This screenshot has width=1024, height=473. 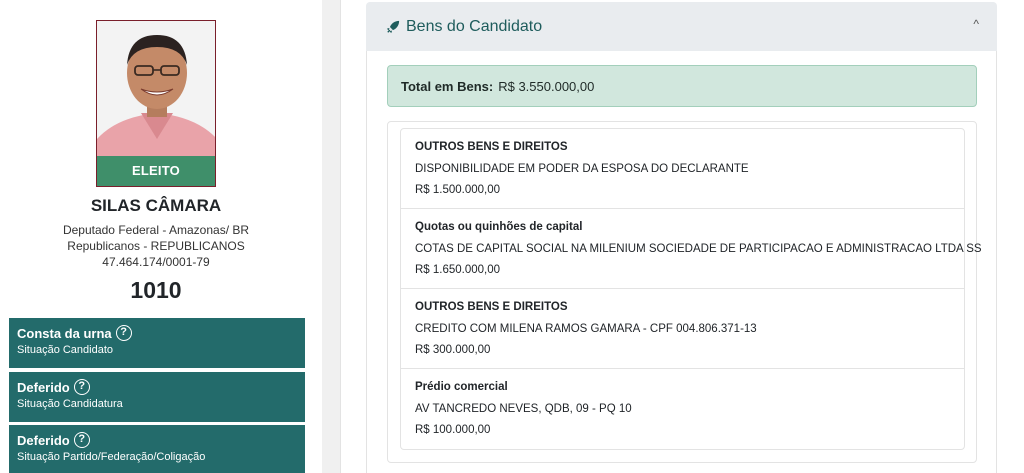 I want to click on asset-value: R$ 1.500.000,00, so click(x=458, y=190).